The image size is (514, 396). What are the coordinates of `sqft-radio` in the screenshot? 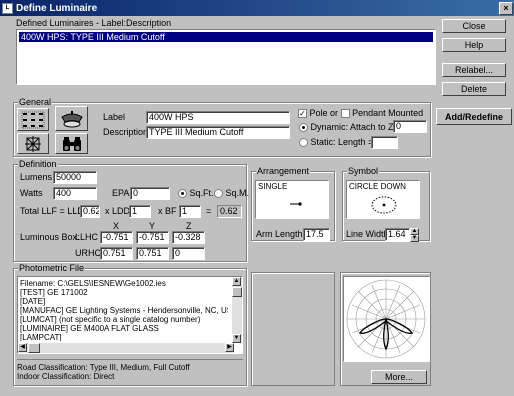 It's located at (182, 194).